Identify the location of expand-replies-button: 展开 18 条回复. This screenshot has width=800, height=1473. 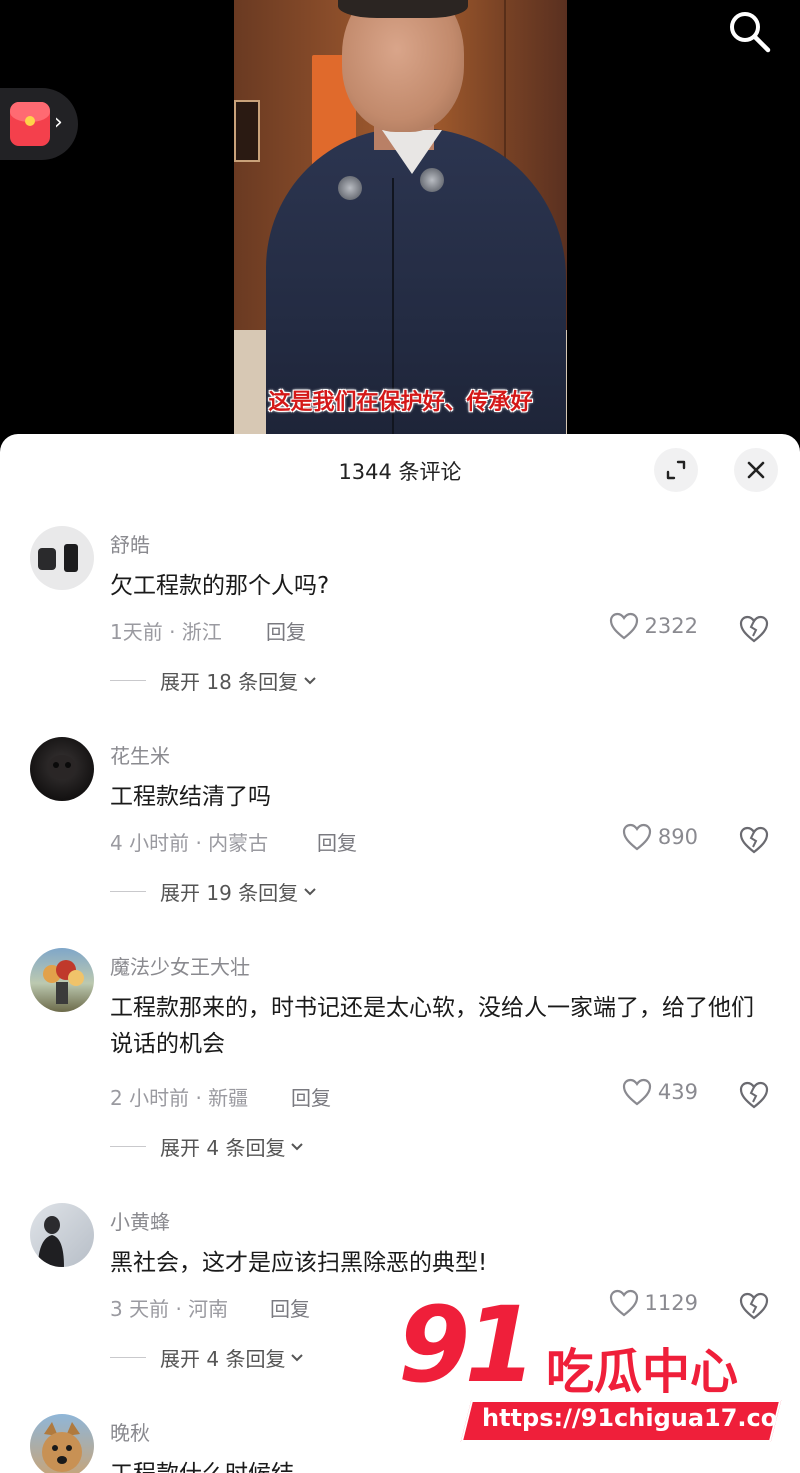
(214, 680).